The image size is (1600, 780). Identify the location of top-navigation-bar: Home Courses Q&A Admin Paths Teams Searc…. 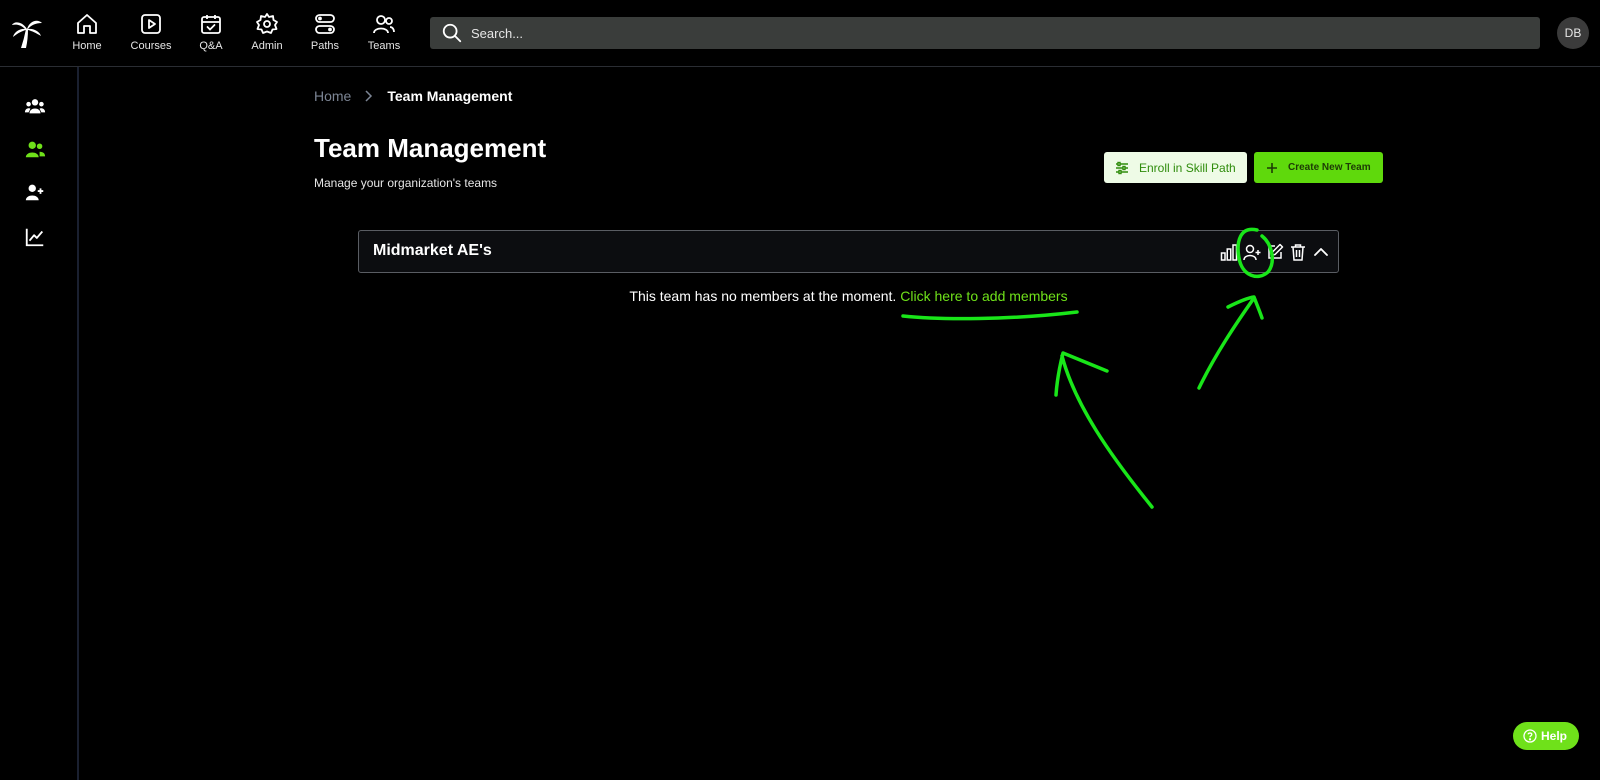
(800, 33).